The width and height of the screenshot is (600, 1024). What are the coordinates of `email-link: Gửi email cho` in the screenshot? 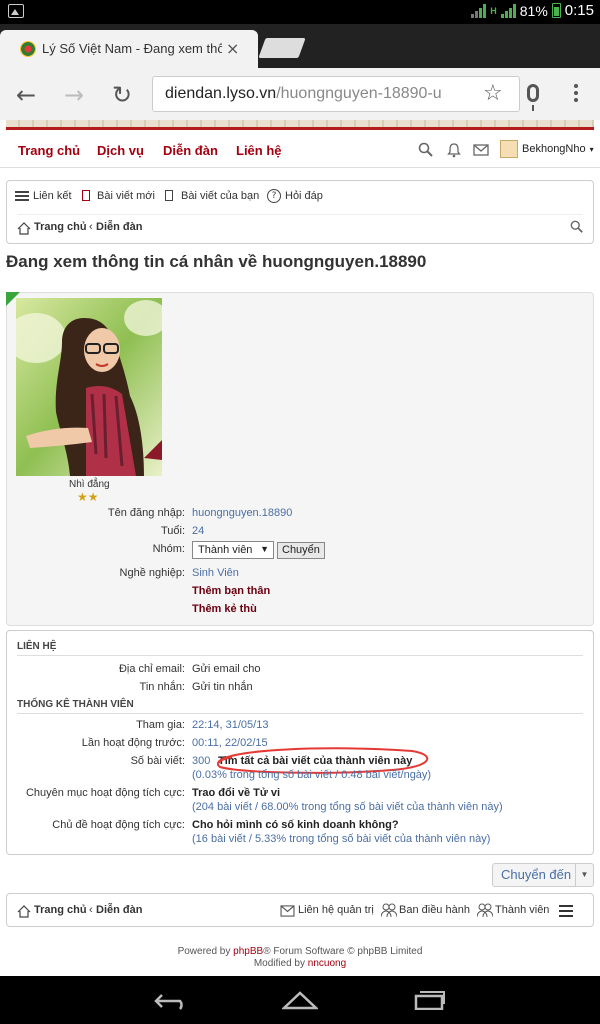 It's located at (226, 669).